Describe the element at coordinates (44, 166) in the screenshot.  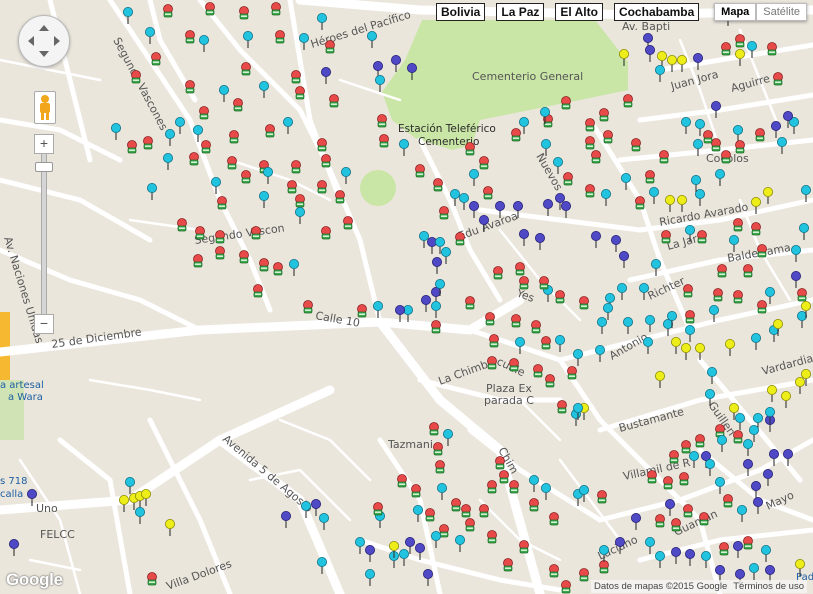
I see `zoom-slider-thumb` at that location.